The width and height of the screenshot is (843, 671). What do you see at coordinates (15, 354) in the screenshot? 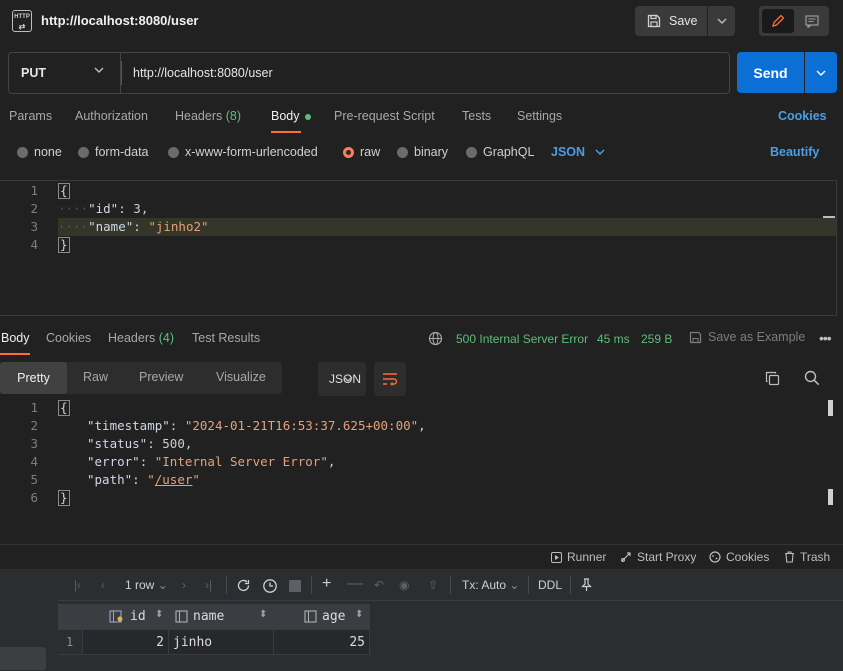
I see `active-tab-indicator` at bounding box center [15, 354].